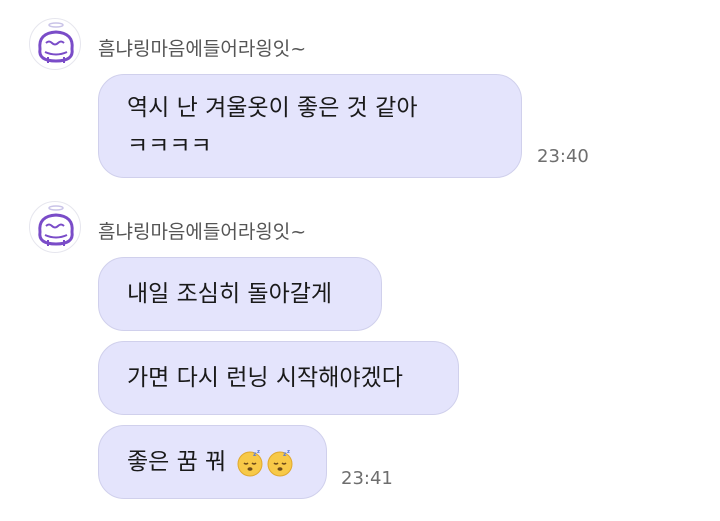 The width and height of the screenshot is (720, 521). I want to click on message-timestamp: 23:40, so click(563, 156).